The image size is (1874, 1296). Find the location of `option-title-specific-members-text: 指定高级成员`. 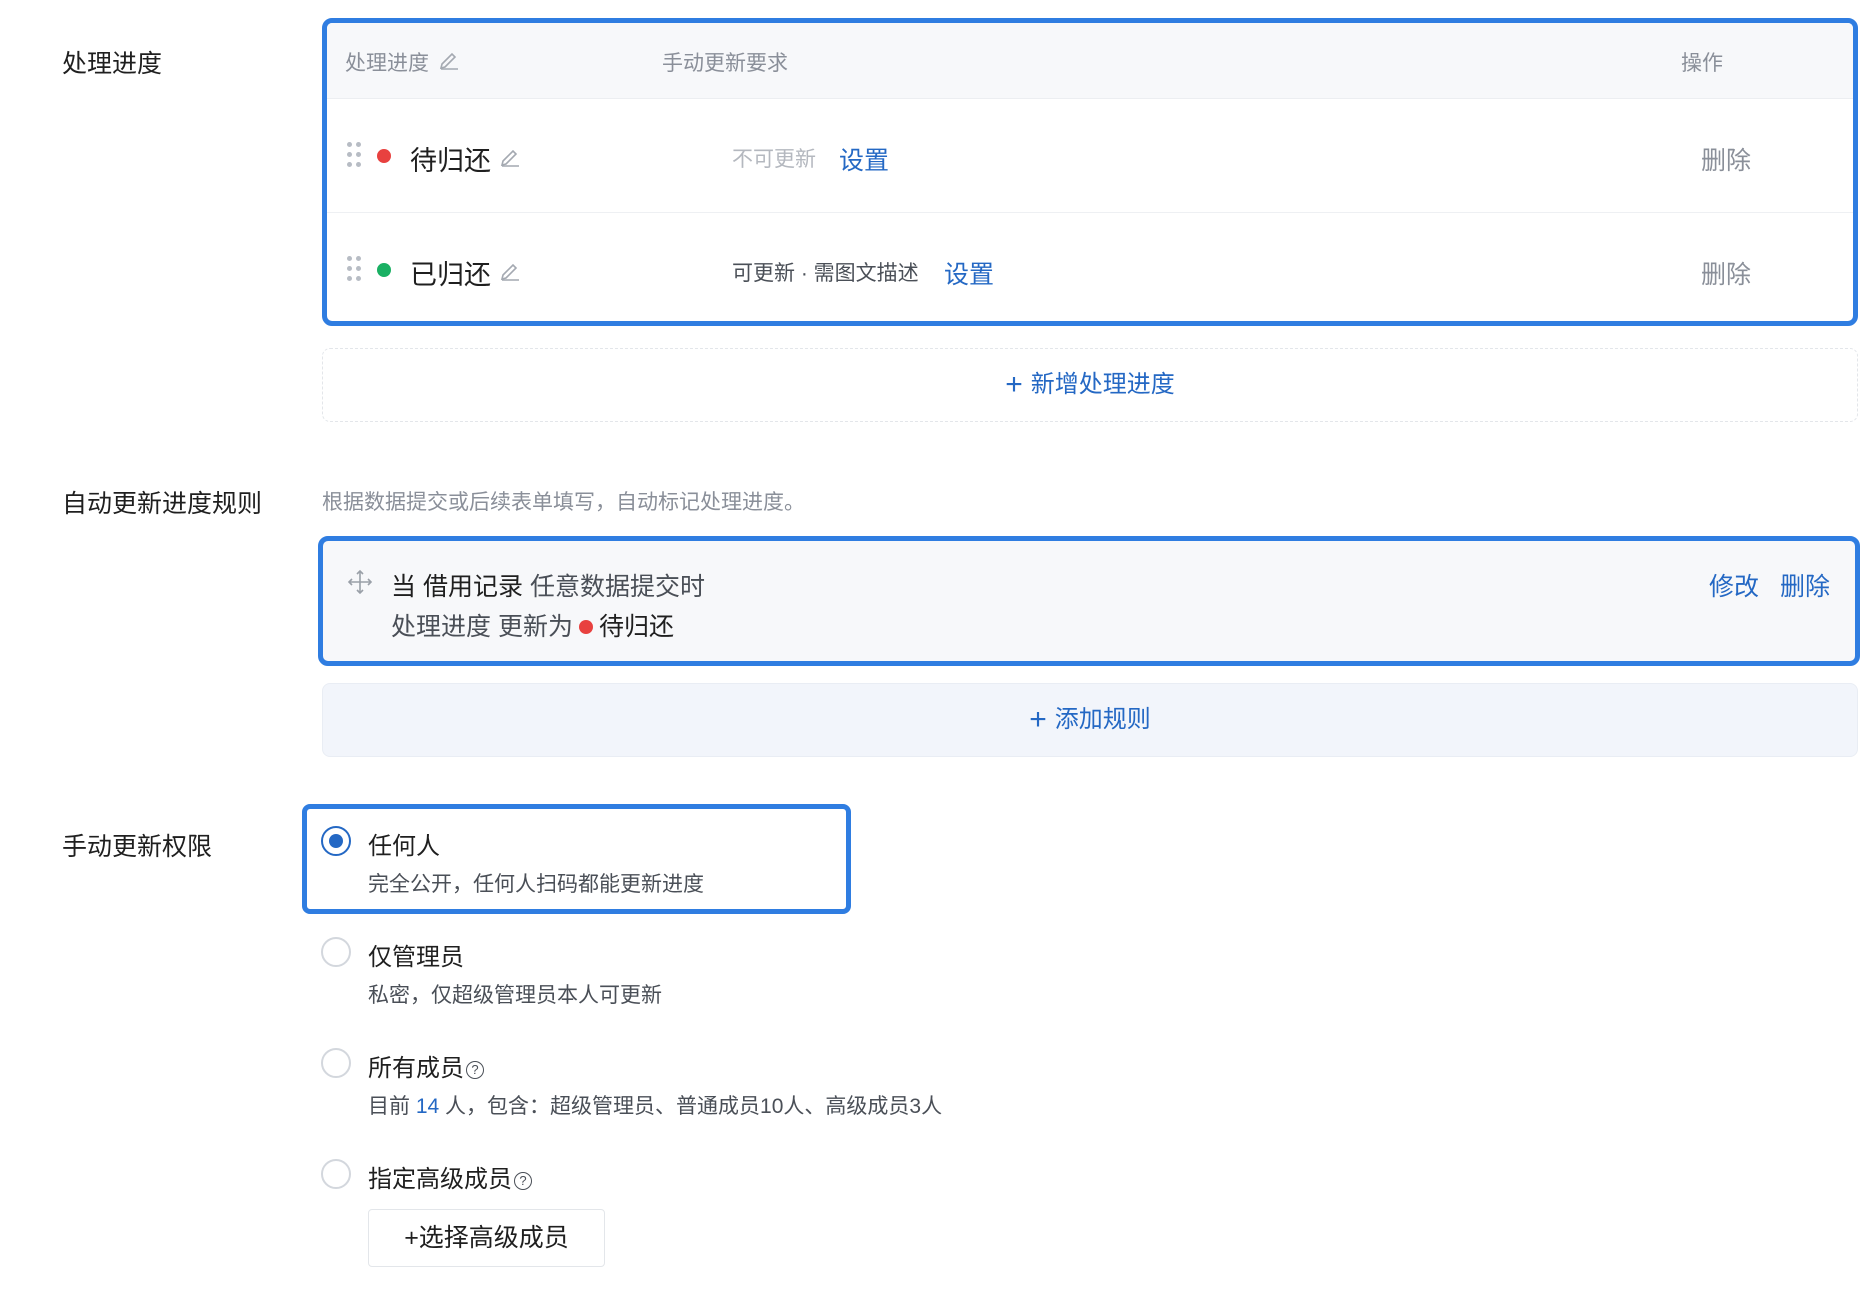

option-title-specific-members-text: 指定高级成员 is located at coordinates (440, 1179).